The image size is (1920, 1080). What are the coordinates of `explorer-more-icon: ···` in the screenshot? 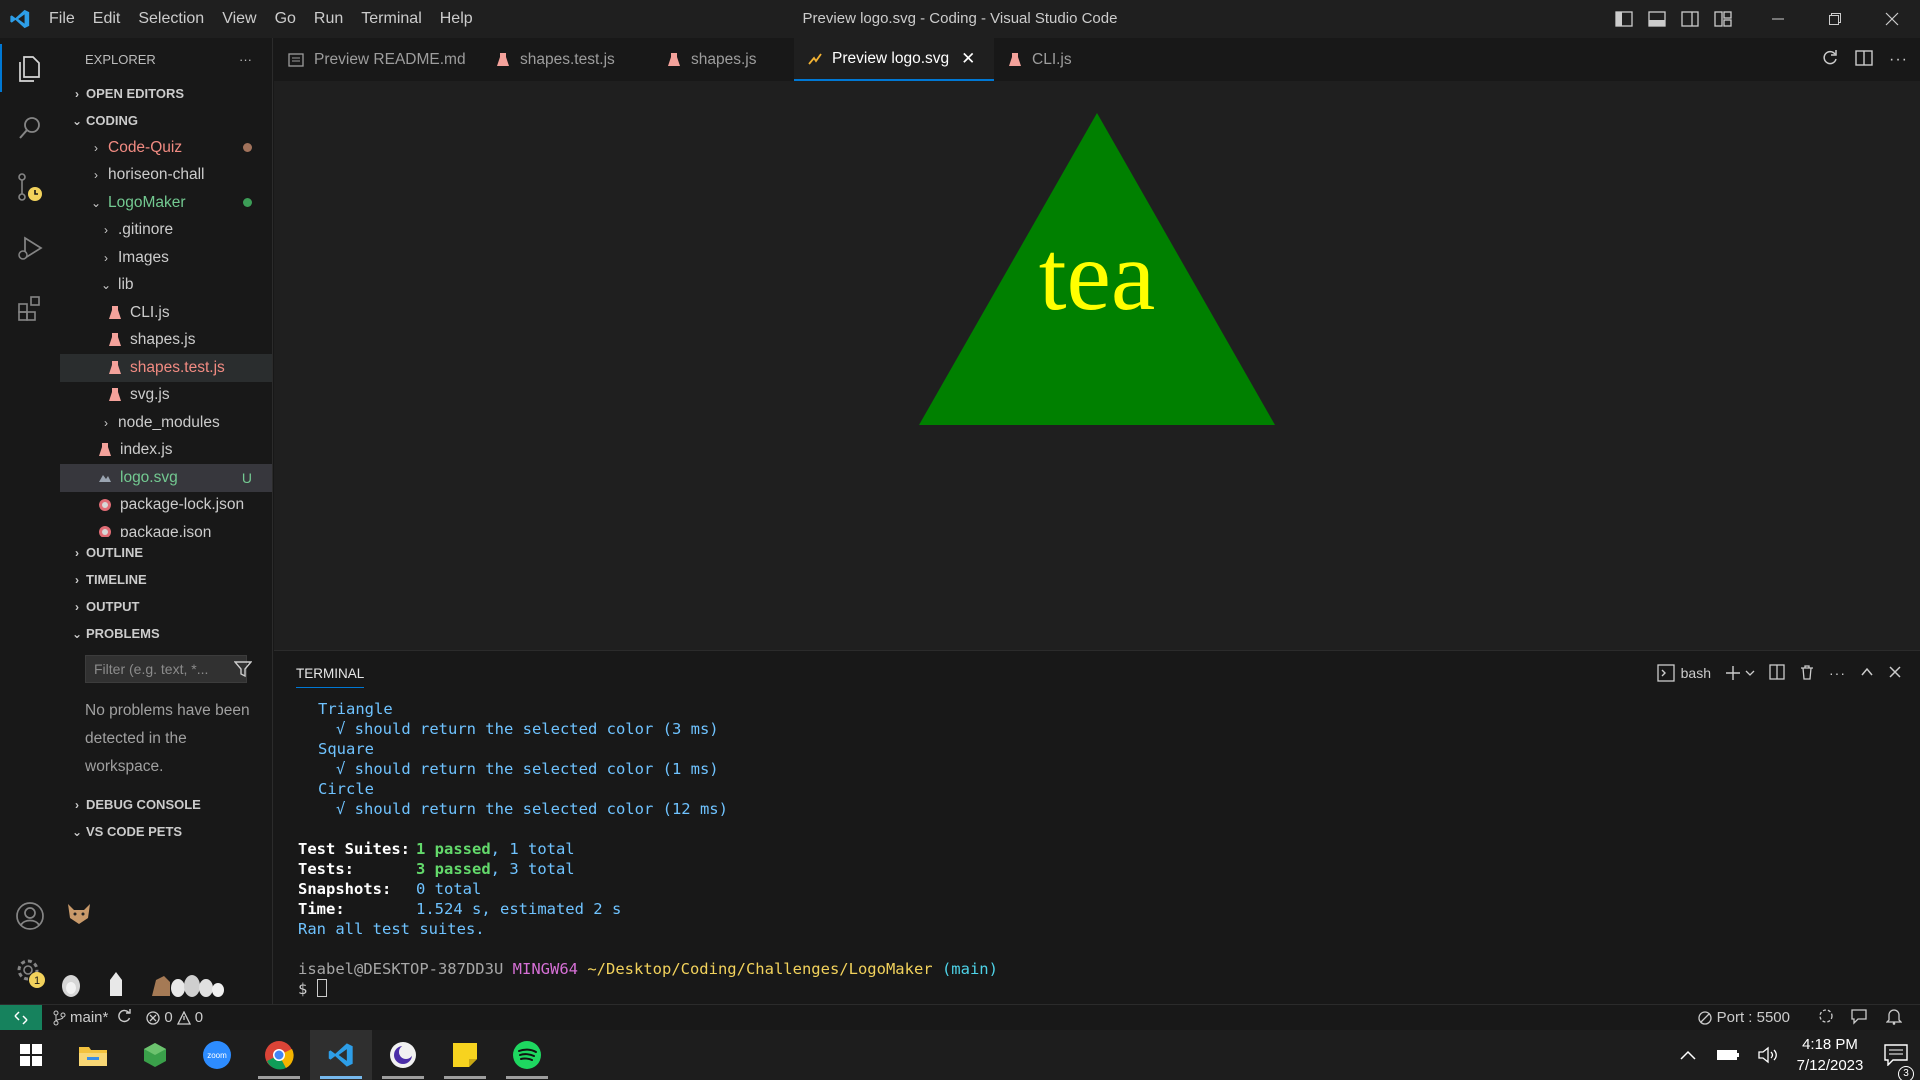 It's located at (245, 59).